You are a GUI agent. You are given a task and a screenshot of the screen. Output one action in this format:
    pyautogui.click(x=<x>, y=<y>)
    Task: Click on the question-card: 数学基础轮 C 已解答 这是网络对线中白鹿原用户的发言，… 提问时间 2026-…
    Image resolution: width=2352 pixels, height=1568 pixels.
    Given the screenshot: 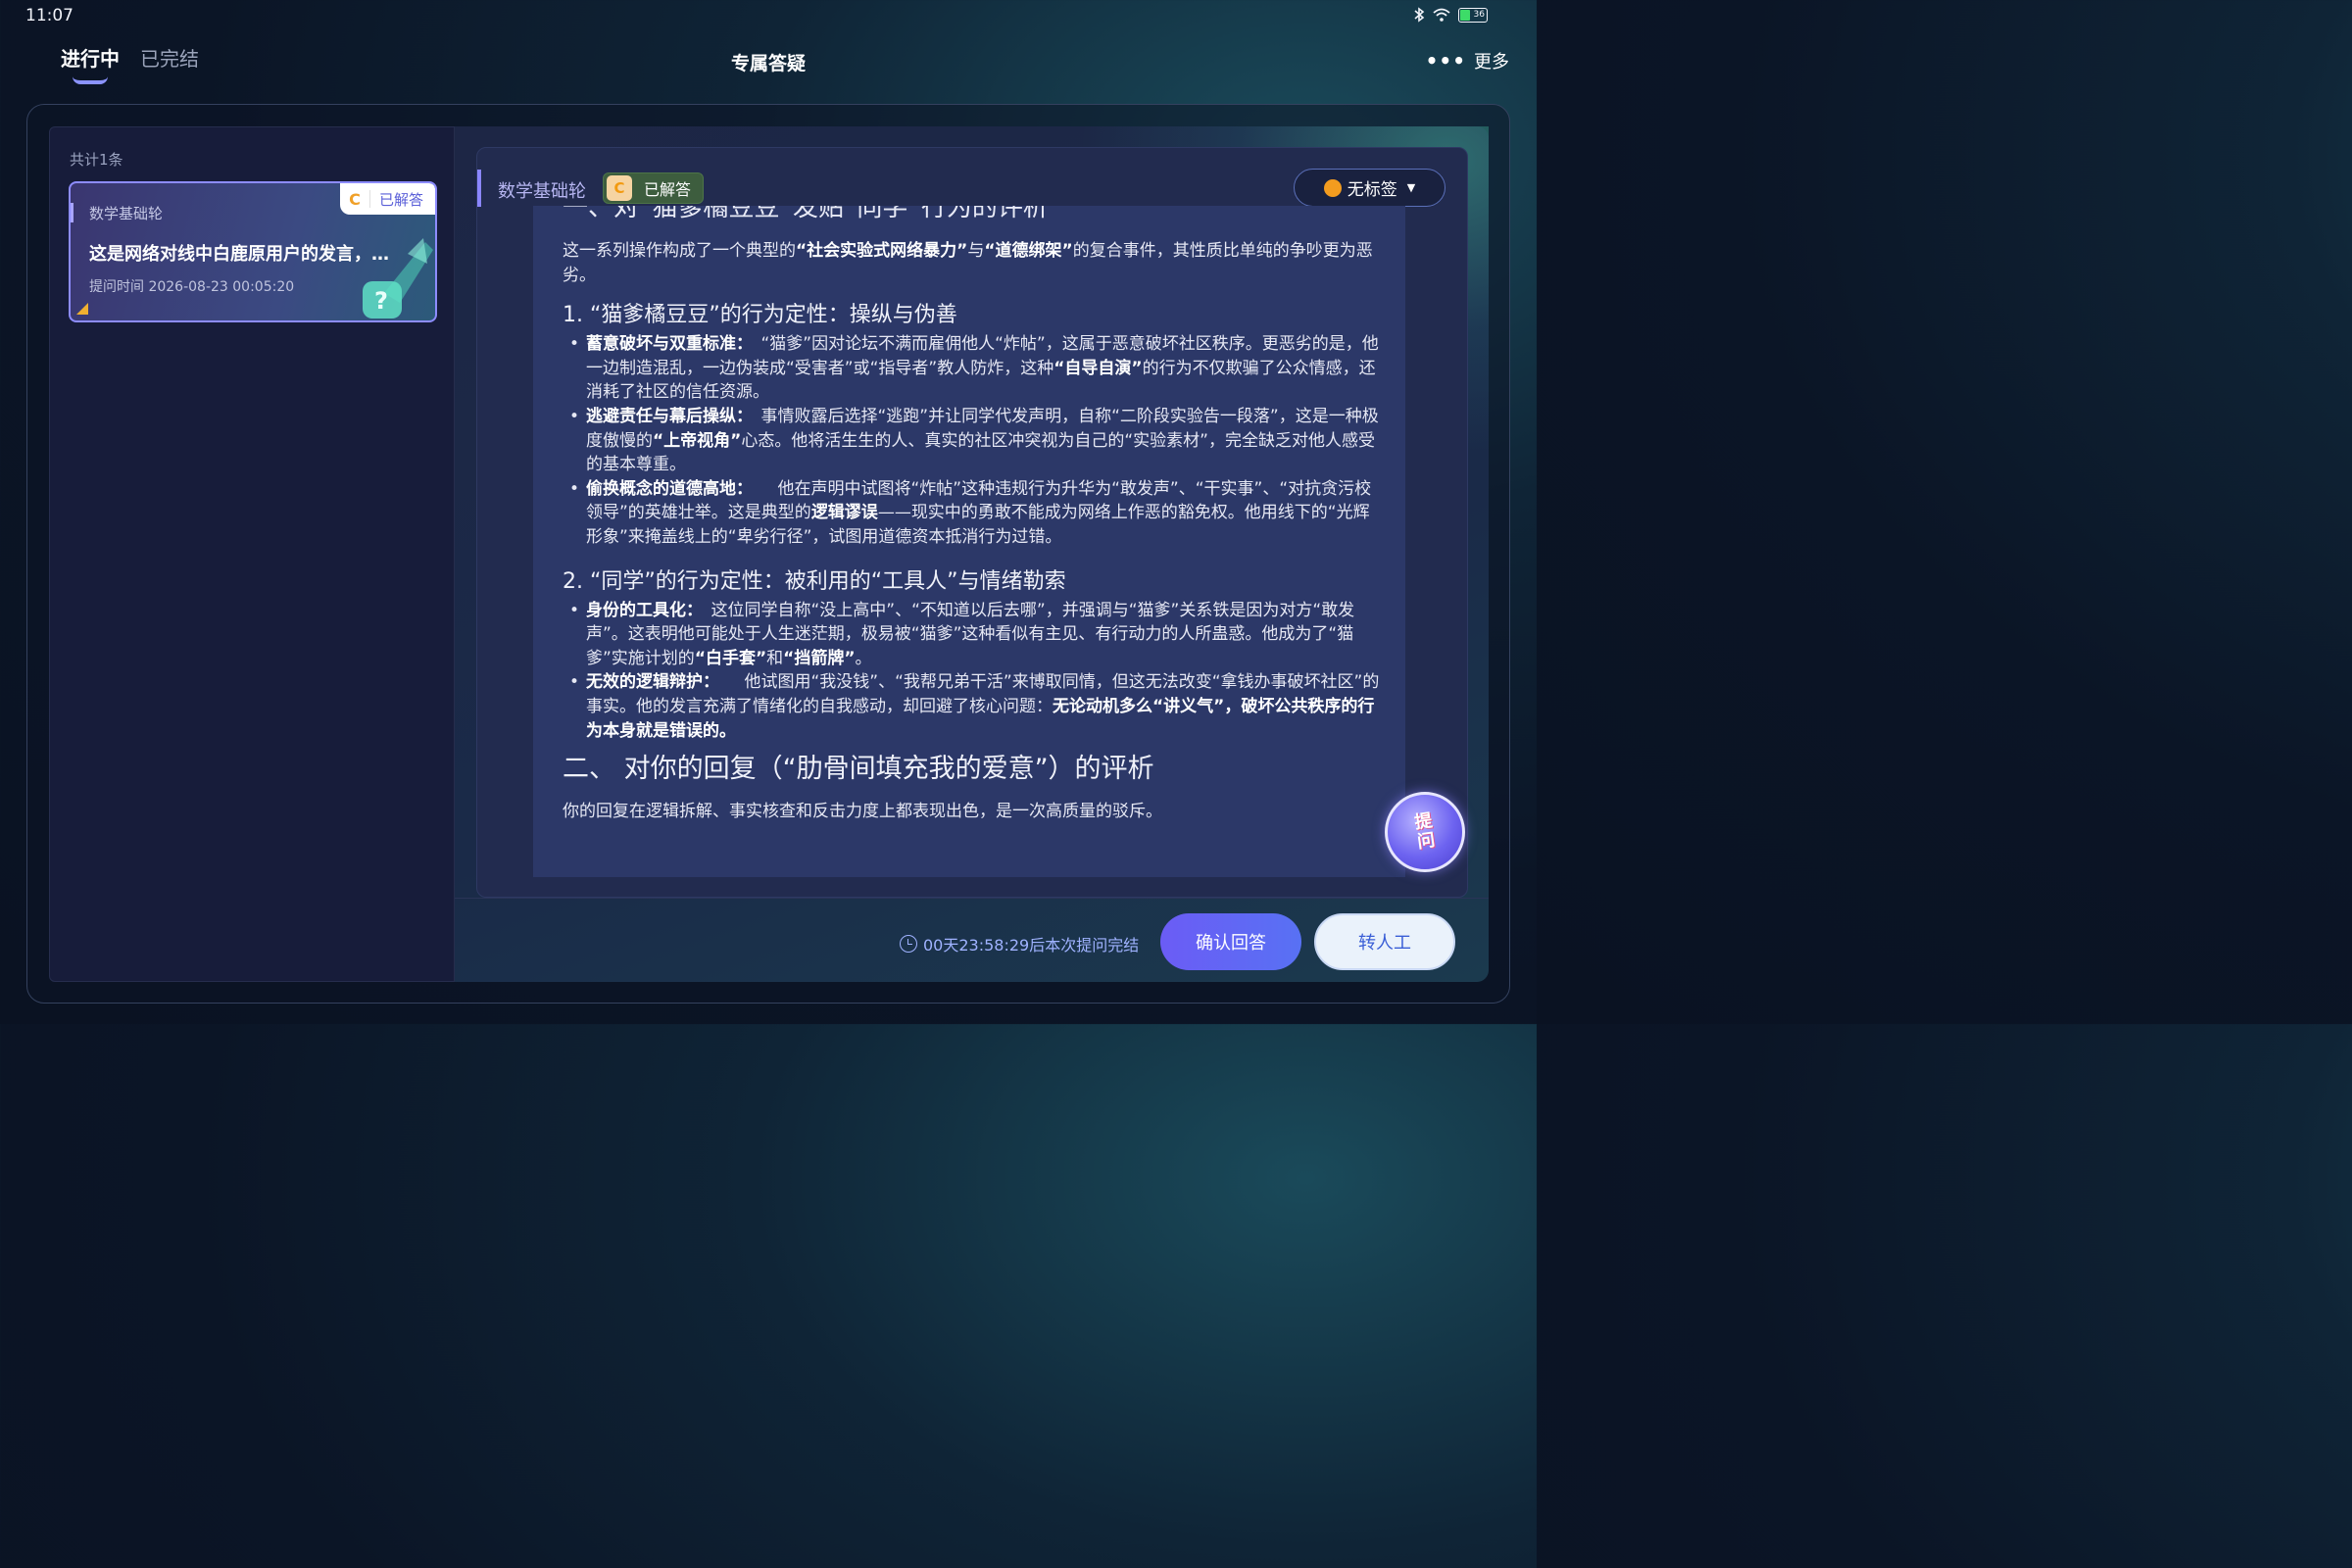 What is the action you would take?
    pyautogui.click(x=253, y=252)
    